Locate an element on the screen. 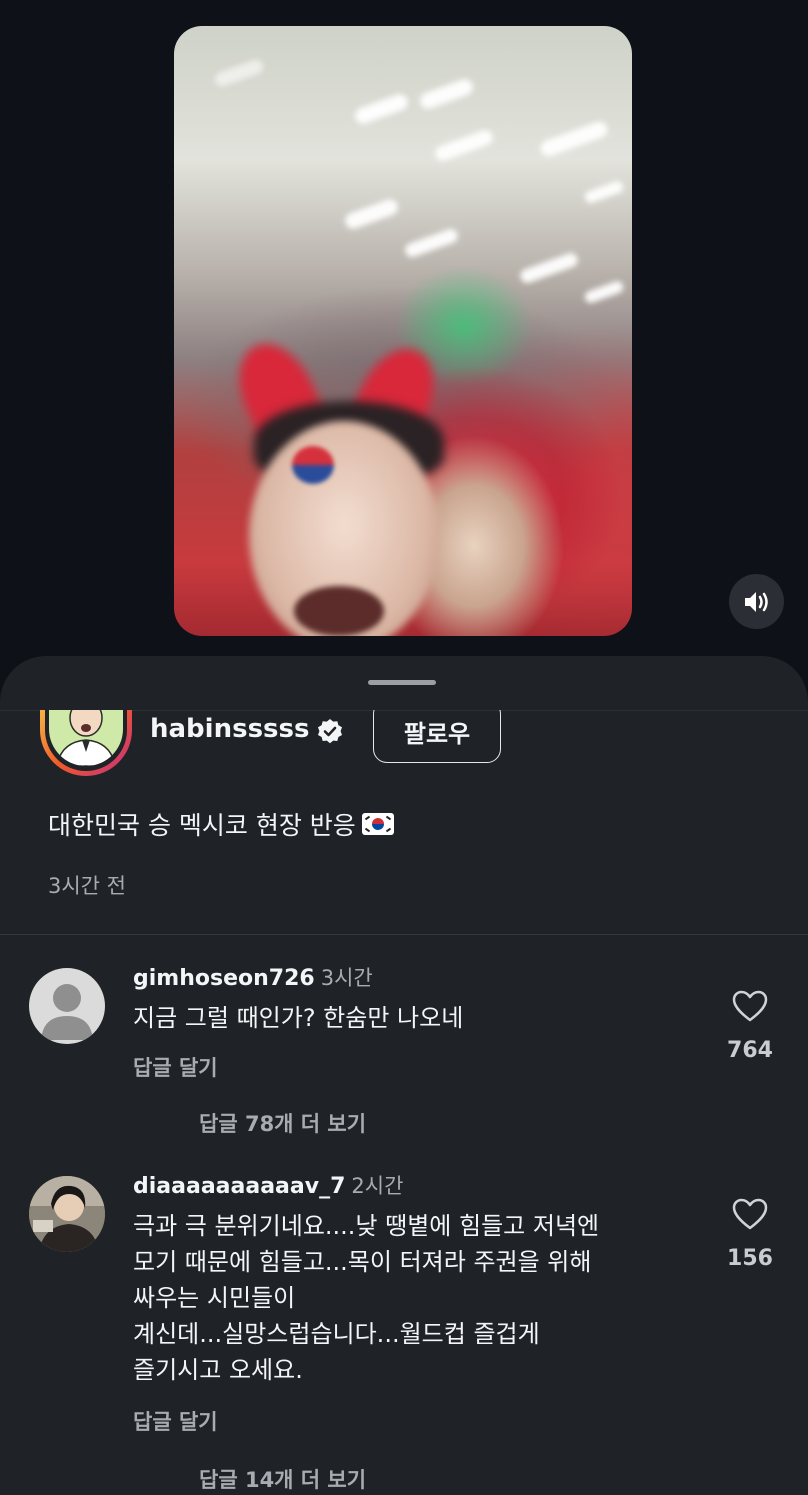  comment-username: gimhoseon726 is located at coordinates (224, 978).